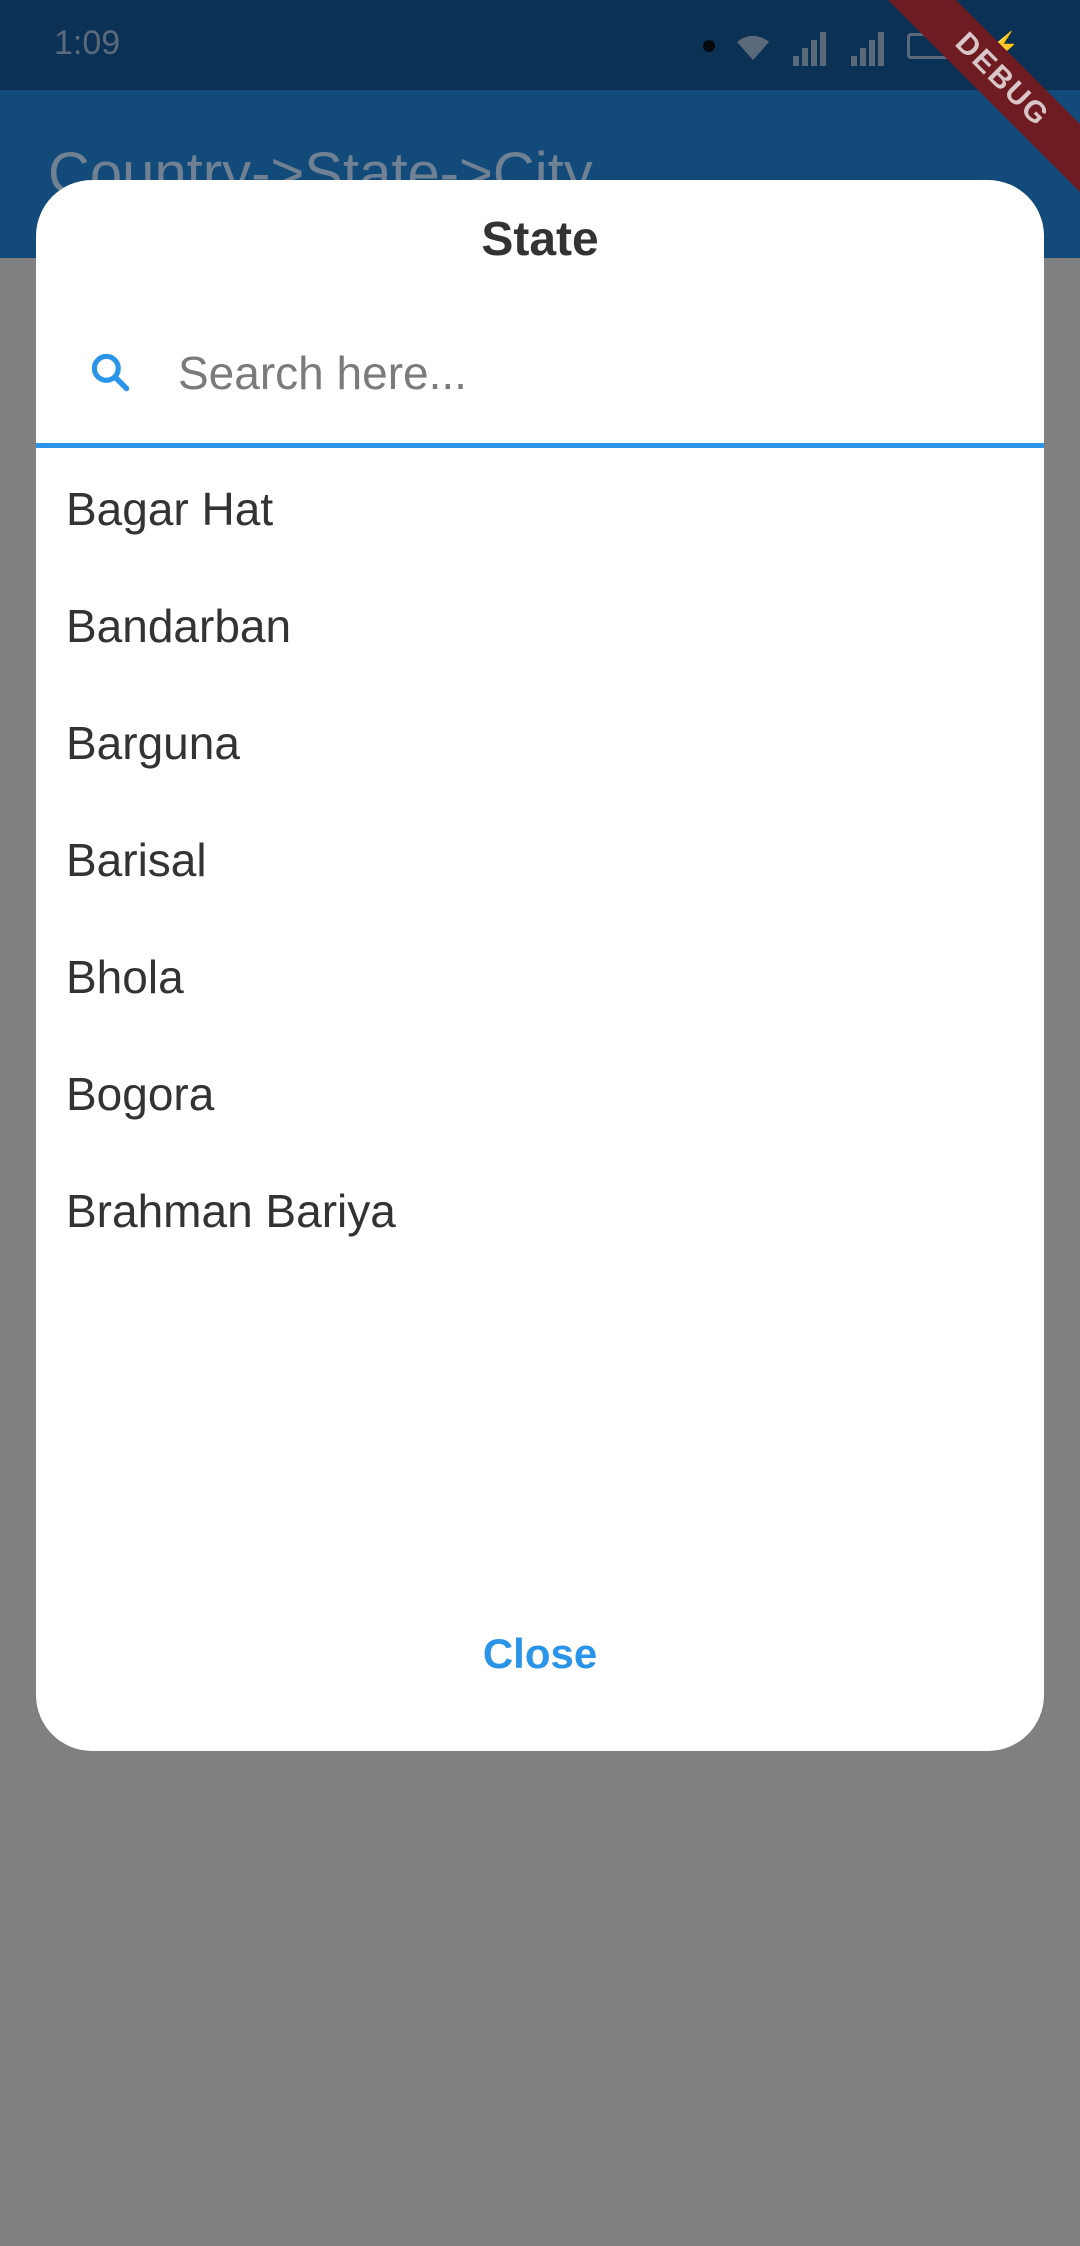 Image resolution: width=1080 pixels, height=2246 pixels. Describe the element at coordinates (87, 43) in the screenshot. I see `status-time: 1:09` at that location.